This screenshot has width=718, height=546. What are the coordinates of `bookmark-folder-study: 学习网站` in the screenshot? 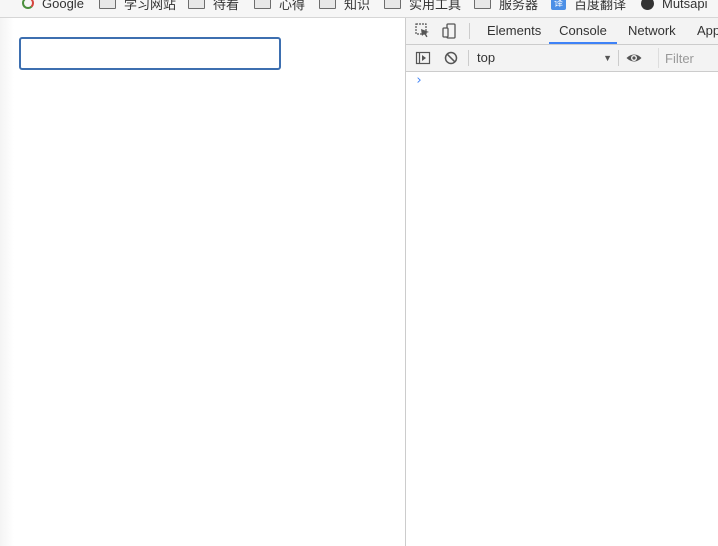 It's located at (138, 6).